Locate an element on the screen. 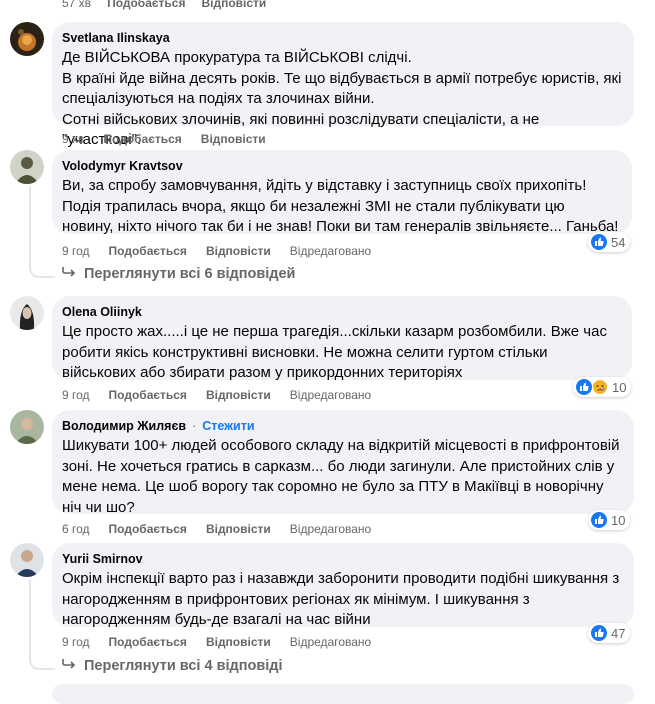 This screenshot has height=704, width=655. comment-time: 57 хв is located at coordinates (76, 5).